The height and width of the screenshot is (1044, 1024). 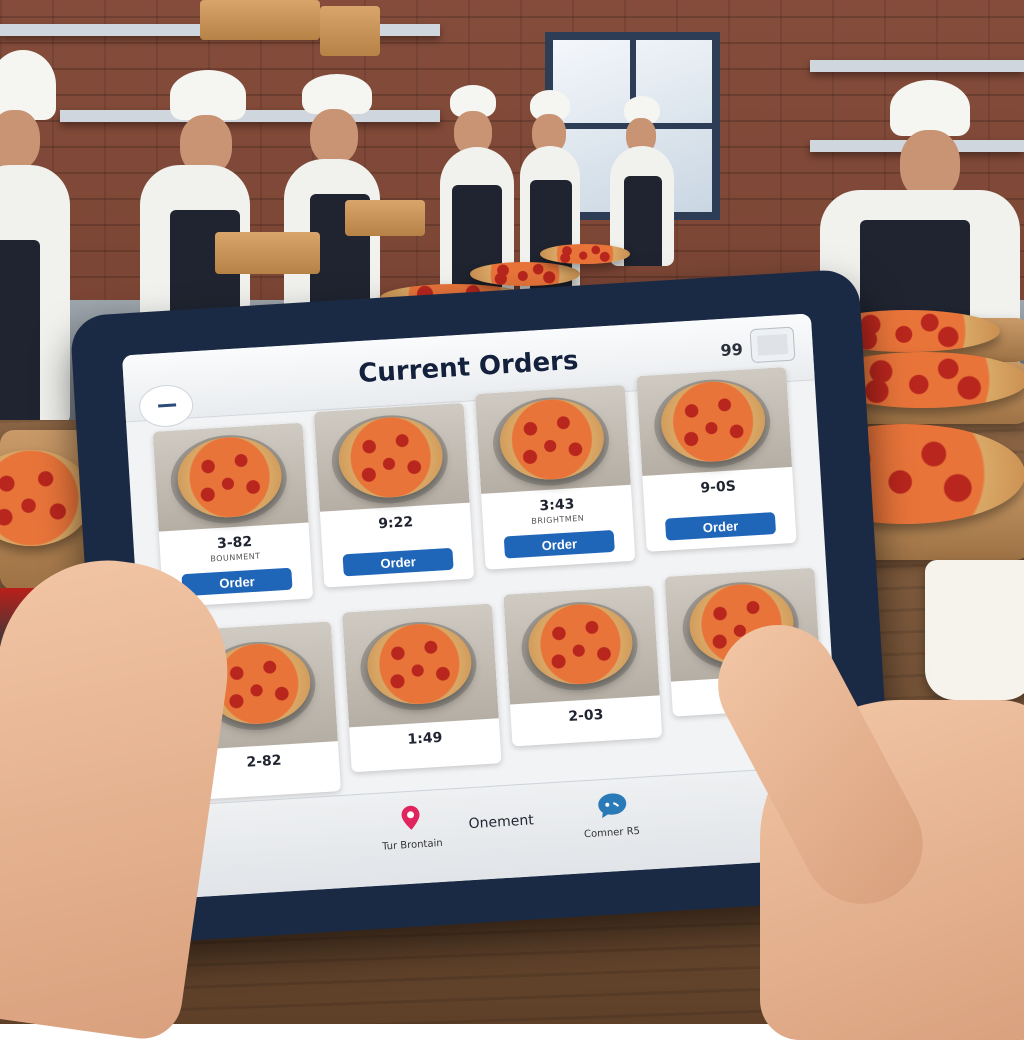 What do you see at coordinates (612, 833) in the screenshot?
I see `nav-label: Comner R5` at bounding box center [612, 833].